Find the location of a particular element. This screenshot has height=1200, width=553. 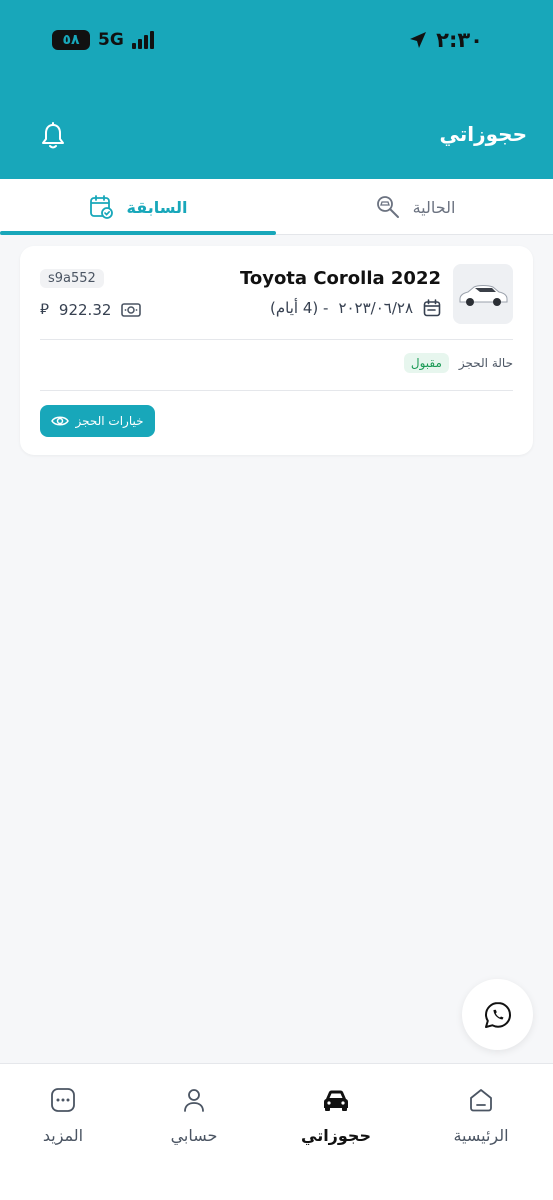

whatsapp-icon is located at coordinates (497, 1014).